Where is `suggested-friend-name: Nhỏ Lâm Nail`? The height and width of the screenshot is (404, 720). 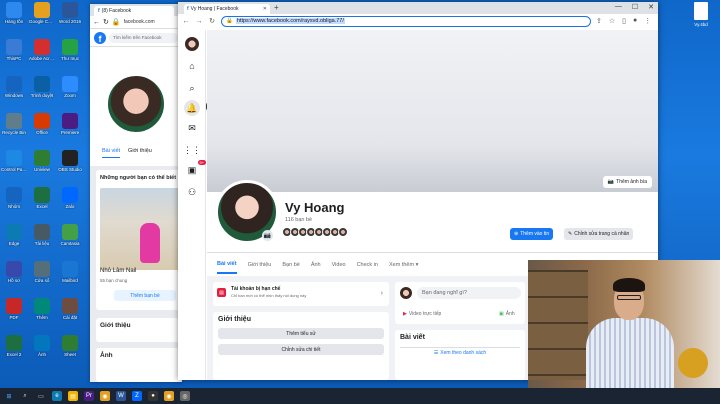
suggested-friend-name: Nhỏ Lâm Nail is located at coordinates (118, 271).